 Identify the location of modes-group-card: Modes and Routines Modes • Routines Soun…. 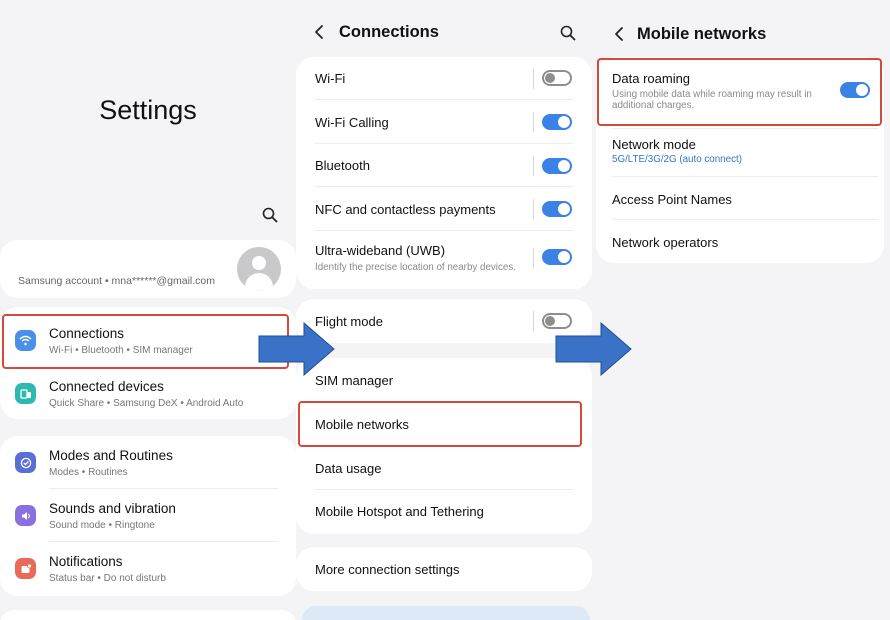
(148, 516).